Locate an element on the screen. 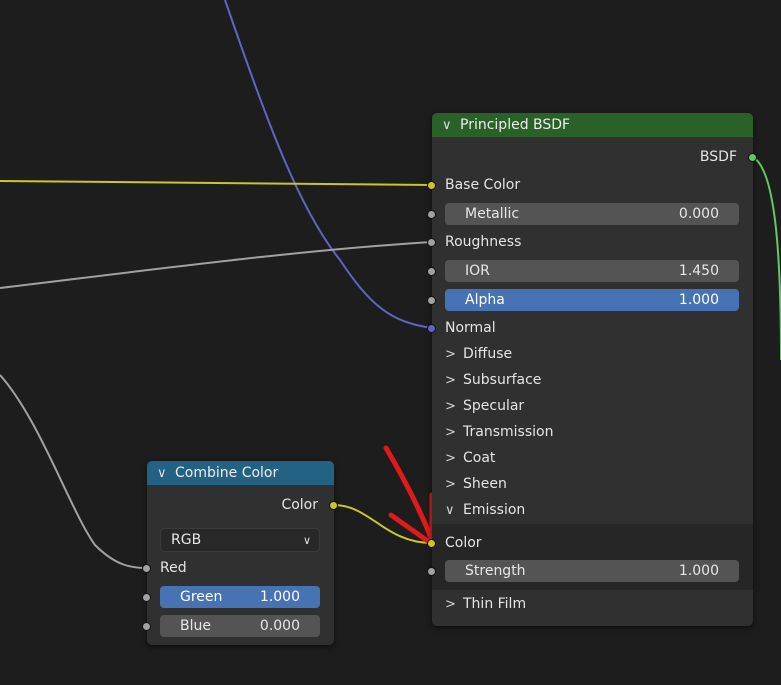 The image size is (781, 685). input-label: Color is located at coordinates (463, 543).